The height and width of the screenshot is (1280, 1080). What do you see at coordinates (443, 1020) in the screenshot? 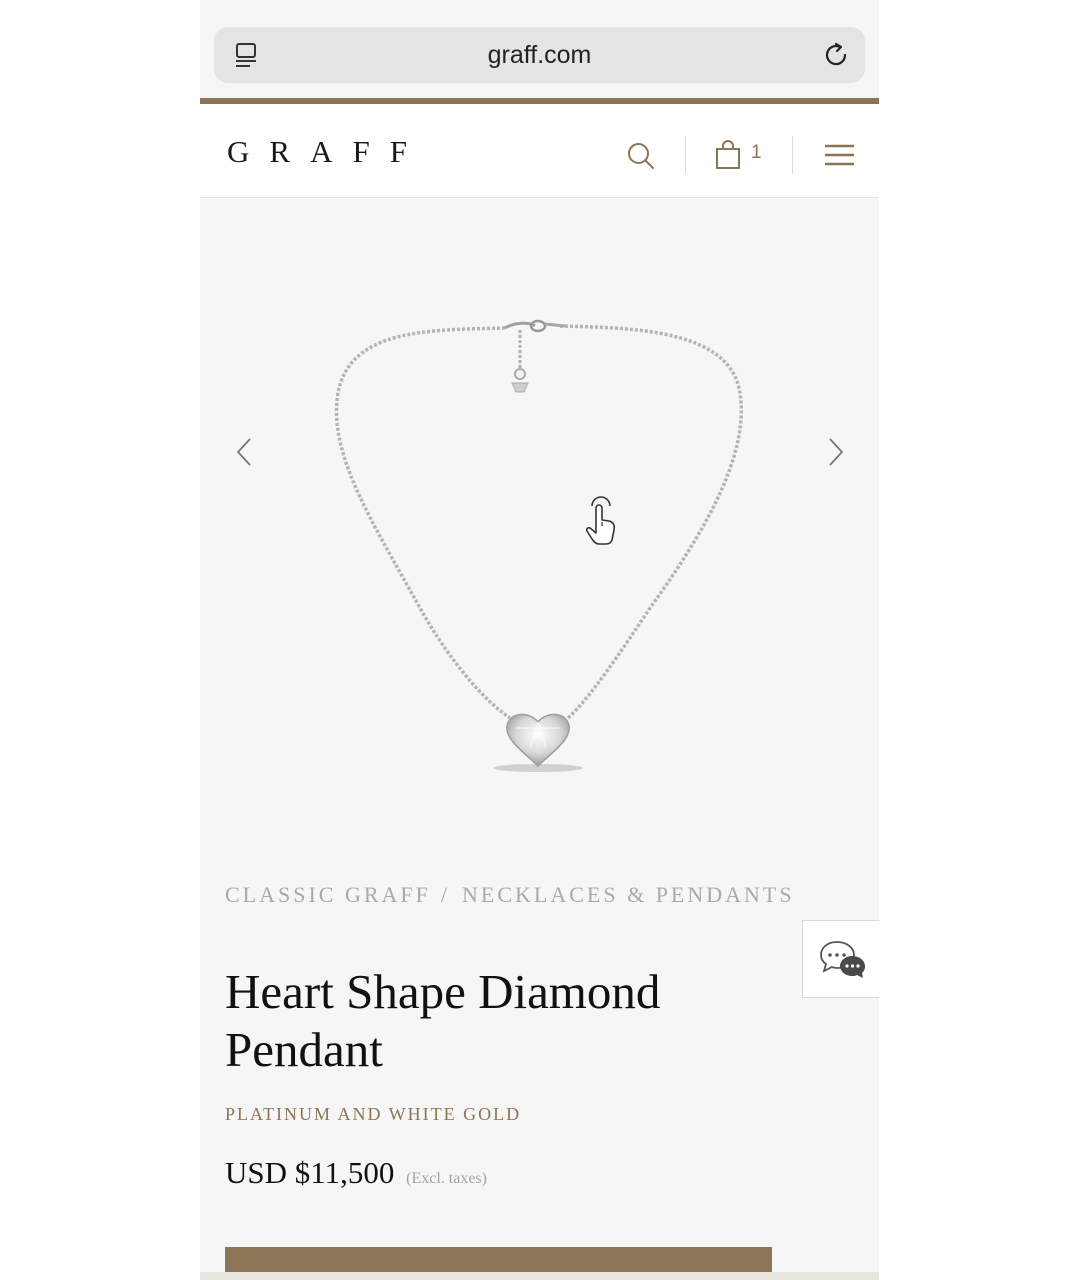
I see `product-title: Heart Shape Diamond Pendant` at bounding box center [443, 1020].